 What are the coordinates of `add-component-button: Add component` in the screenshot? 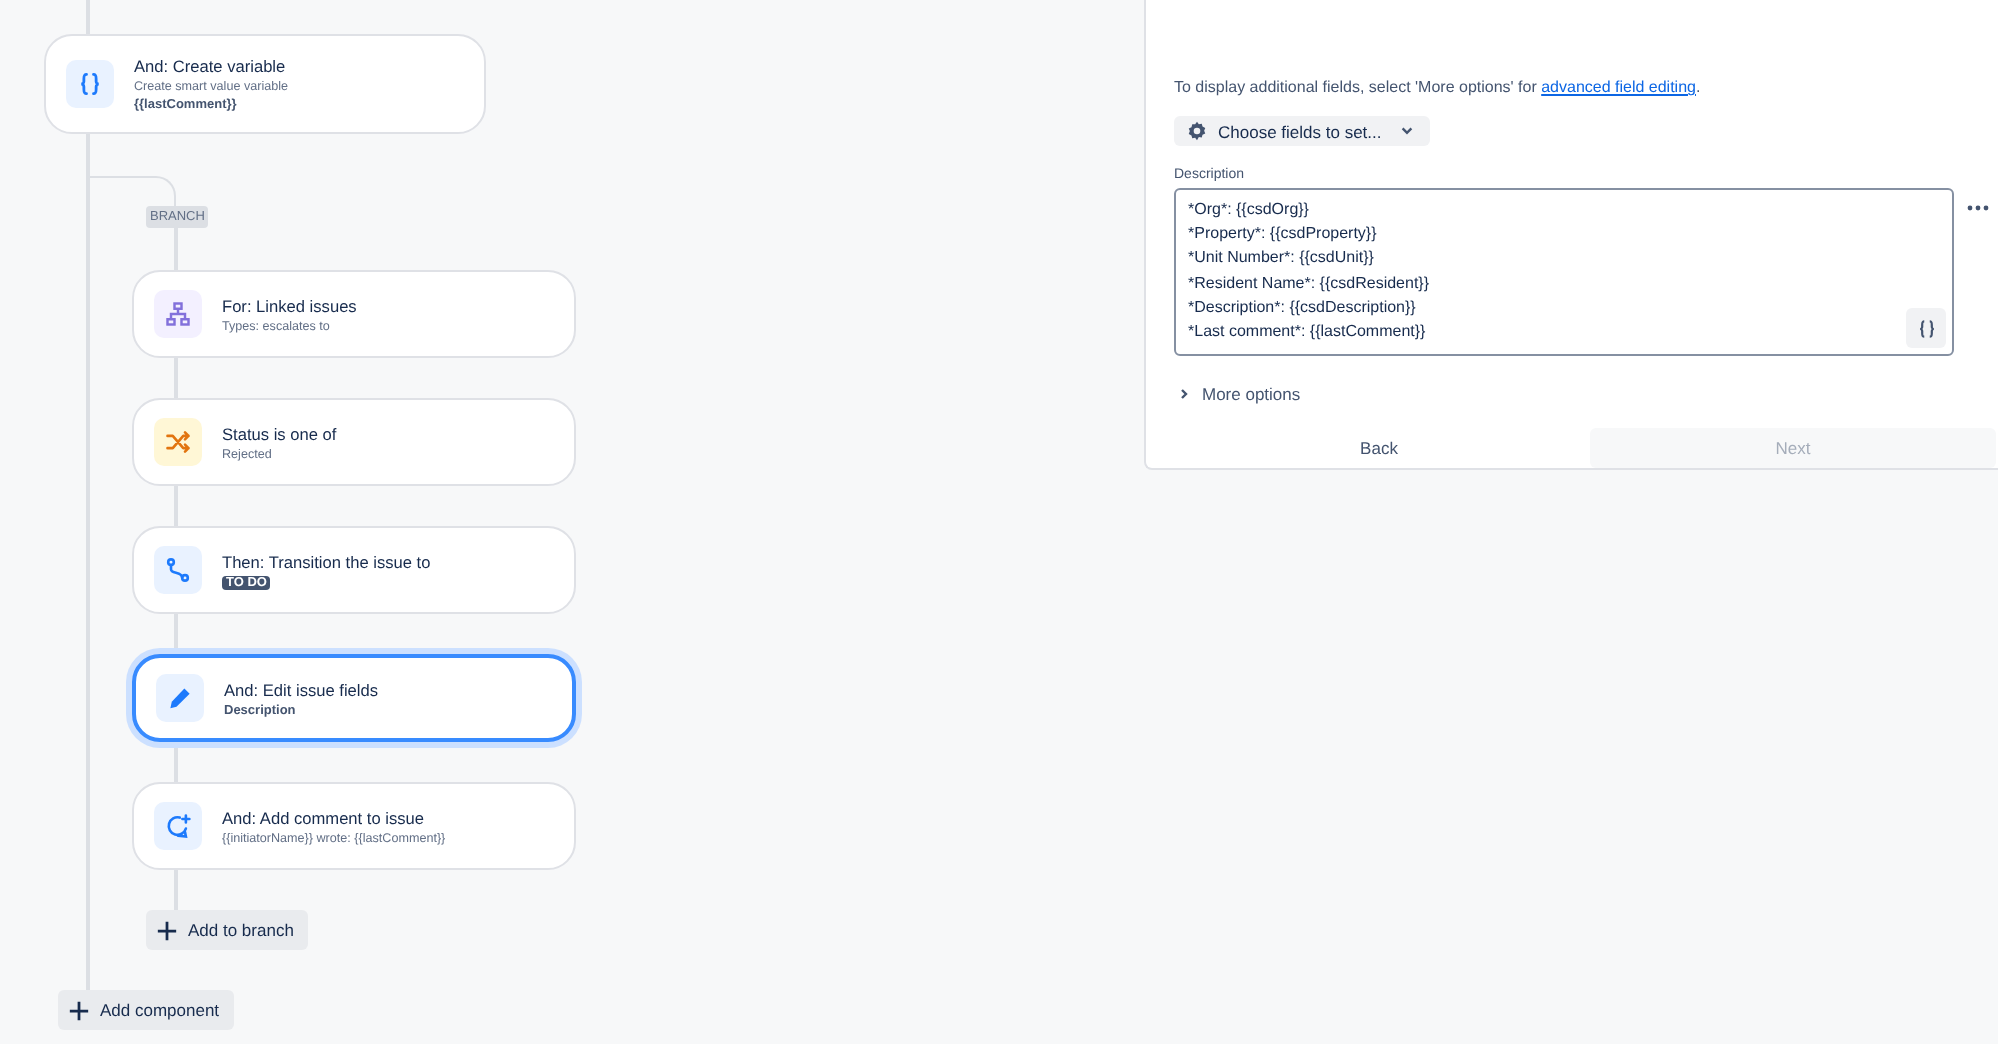 It's located at (146, 1010).